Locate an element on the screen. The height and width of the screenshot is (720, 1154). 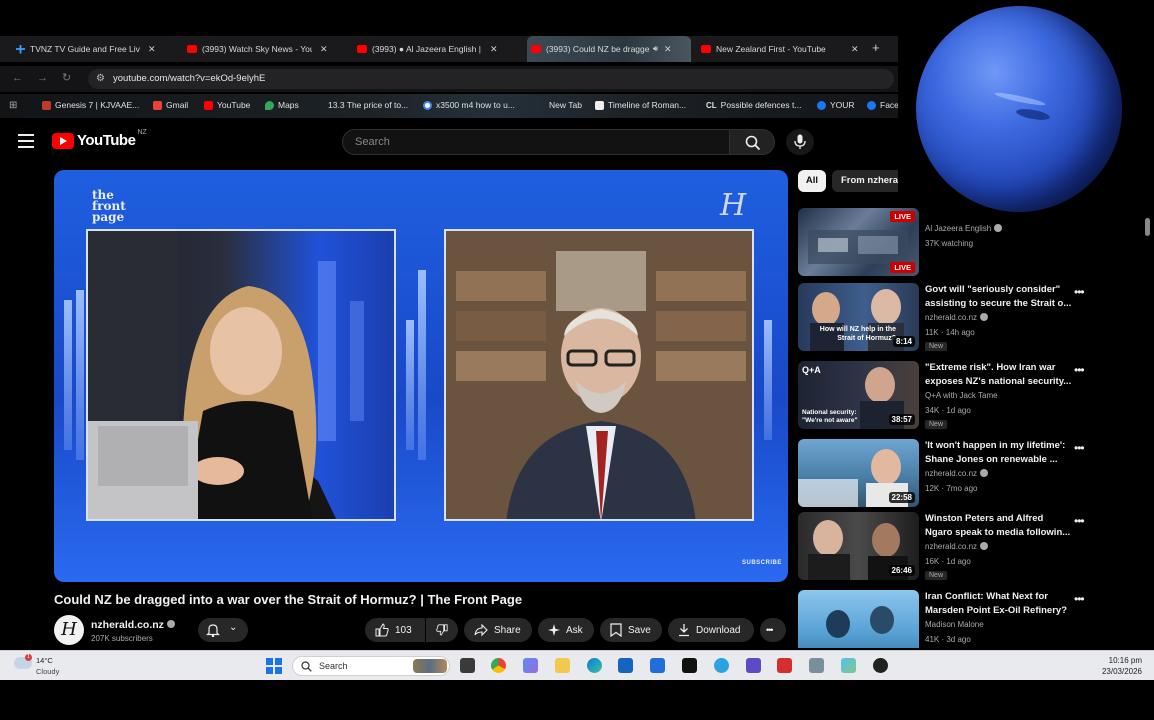
tab-tvnz: TVNZ TV Guide and Free Live T ✕ is located at coordinates (86, 49).